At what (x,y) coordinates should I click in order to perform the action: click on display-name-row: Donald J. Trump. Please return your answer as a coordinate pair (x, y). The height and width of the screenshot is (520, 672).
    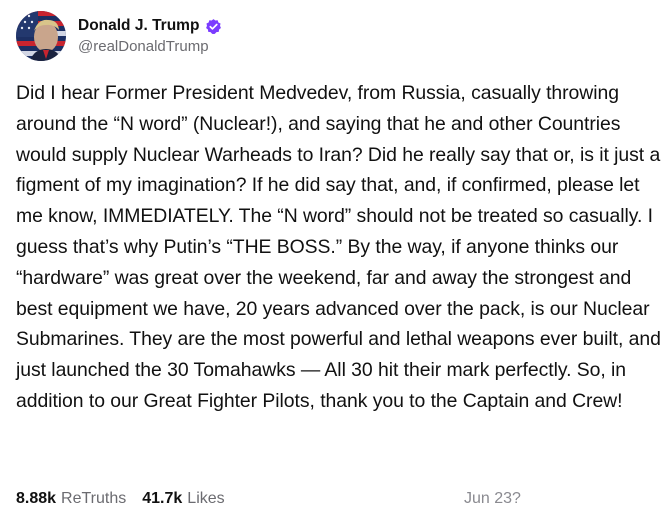
    Looking at the image, I should click on (150, 26).